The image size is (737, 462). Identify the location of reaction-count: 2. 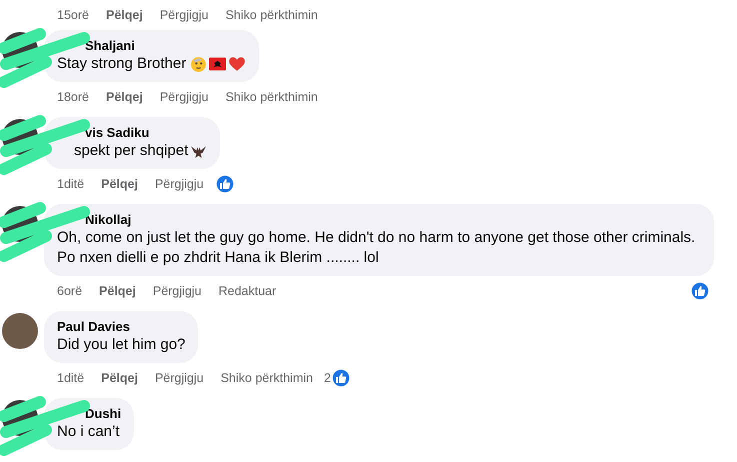
(327, 378).